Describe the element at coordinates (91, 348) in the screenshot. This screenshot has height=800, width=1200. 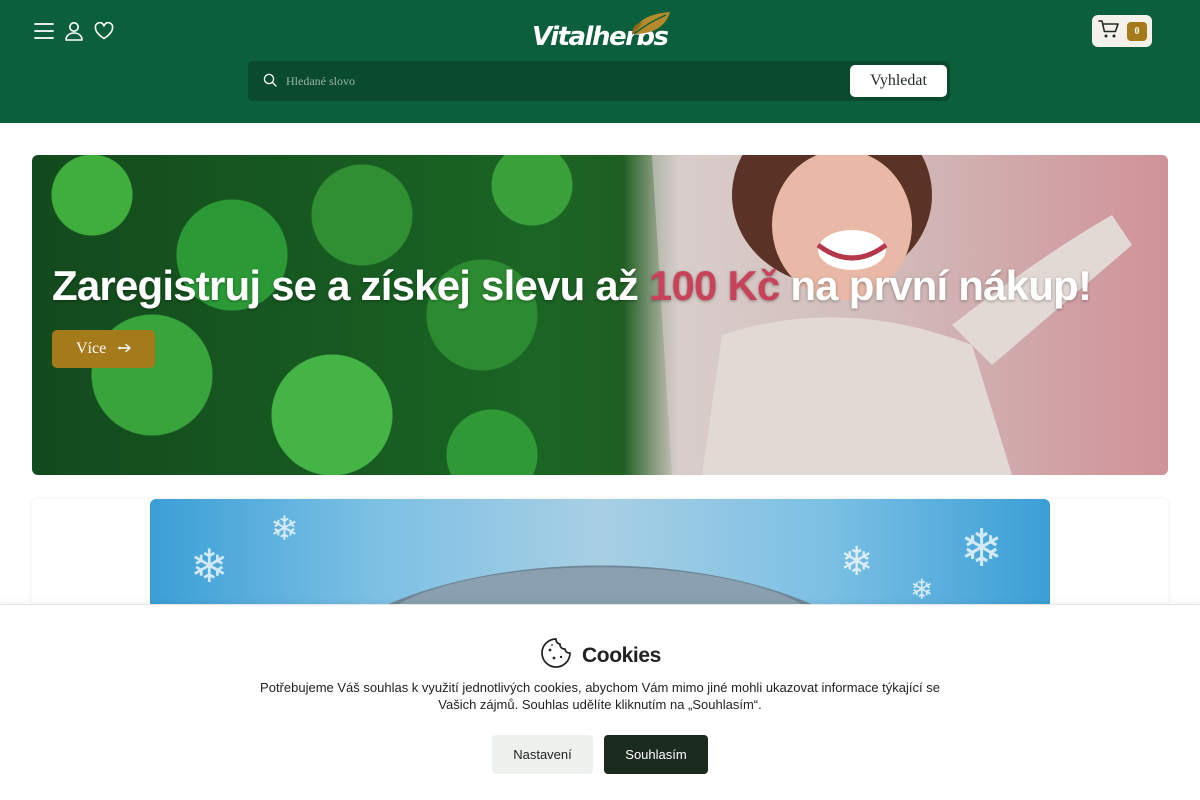
I see `more-button-label: Více` at that location.